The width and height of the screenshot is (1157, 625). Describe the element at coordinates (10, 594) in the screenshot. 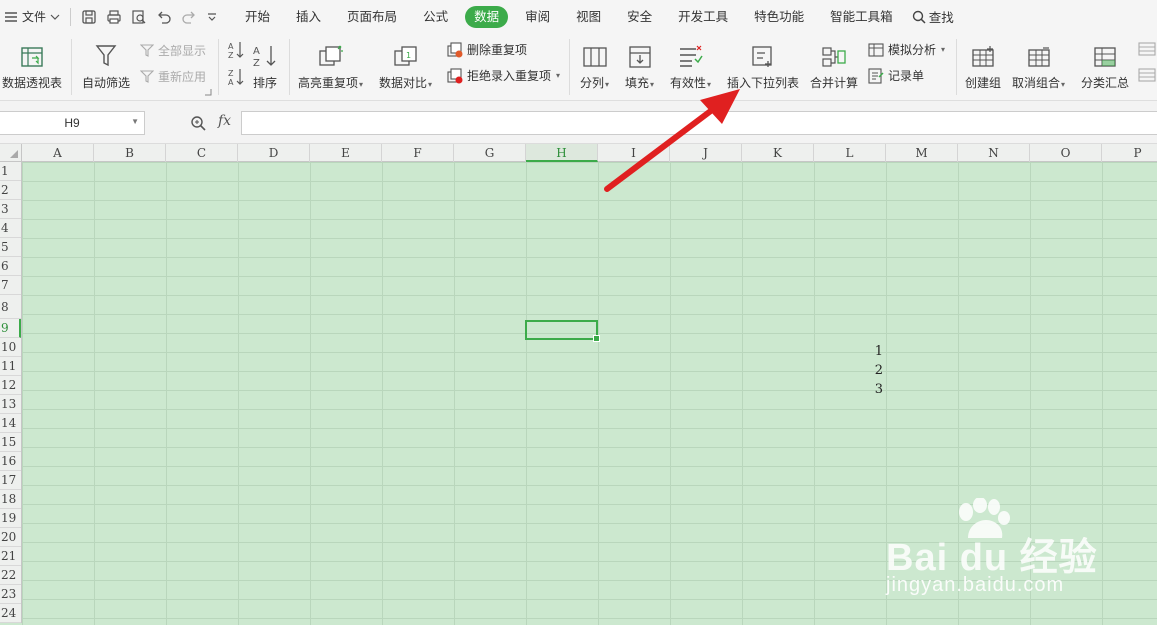

I see `row-header: 23` at that location.